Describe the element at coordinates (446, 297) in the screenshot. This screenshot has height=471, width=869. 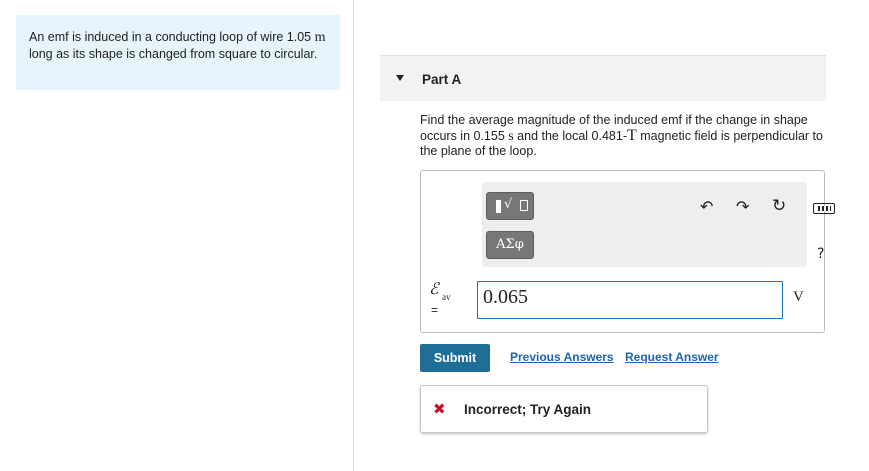
I see `emf-subscript: av` at that location.